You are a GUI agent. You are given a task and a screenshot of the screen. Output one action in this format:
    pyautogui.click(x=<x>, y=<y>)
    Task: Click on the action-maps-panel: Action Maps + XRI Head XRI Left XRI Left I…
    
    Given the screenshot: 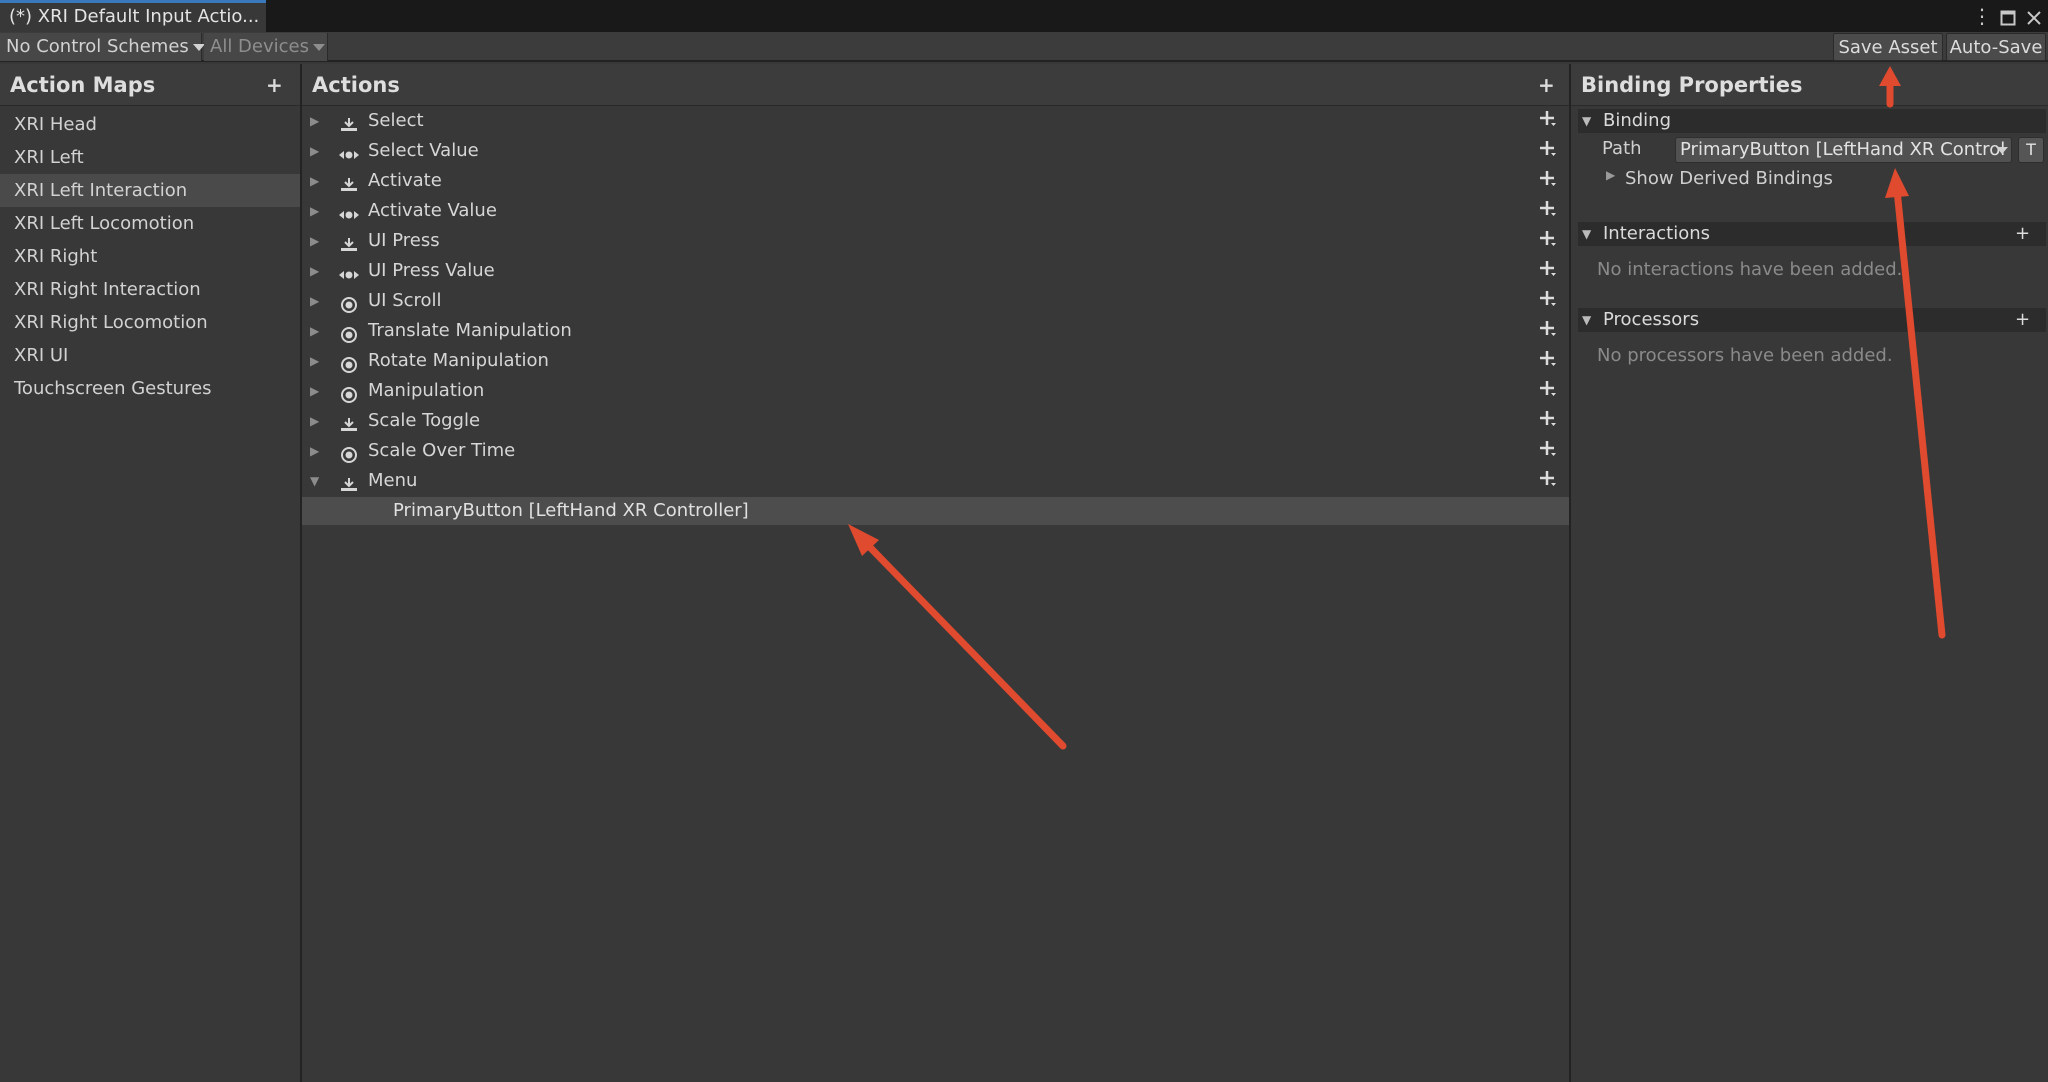 What is the action you would take?
    pyautogui.click(x=150, y=573)
    